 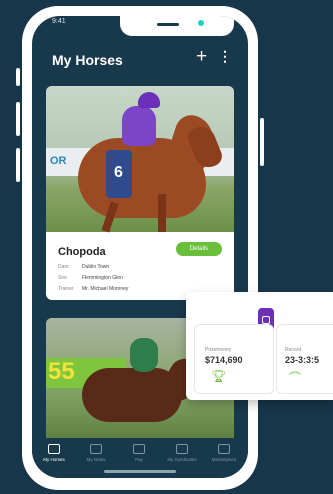 I want to click on info-row-dam: Dam Dublin Town, so click(x=83, y=267).